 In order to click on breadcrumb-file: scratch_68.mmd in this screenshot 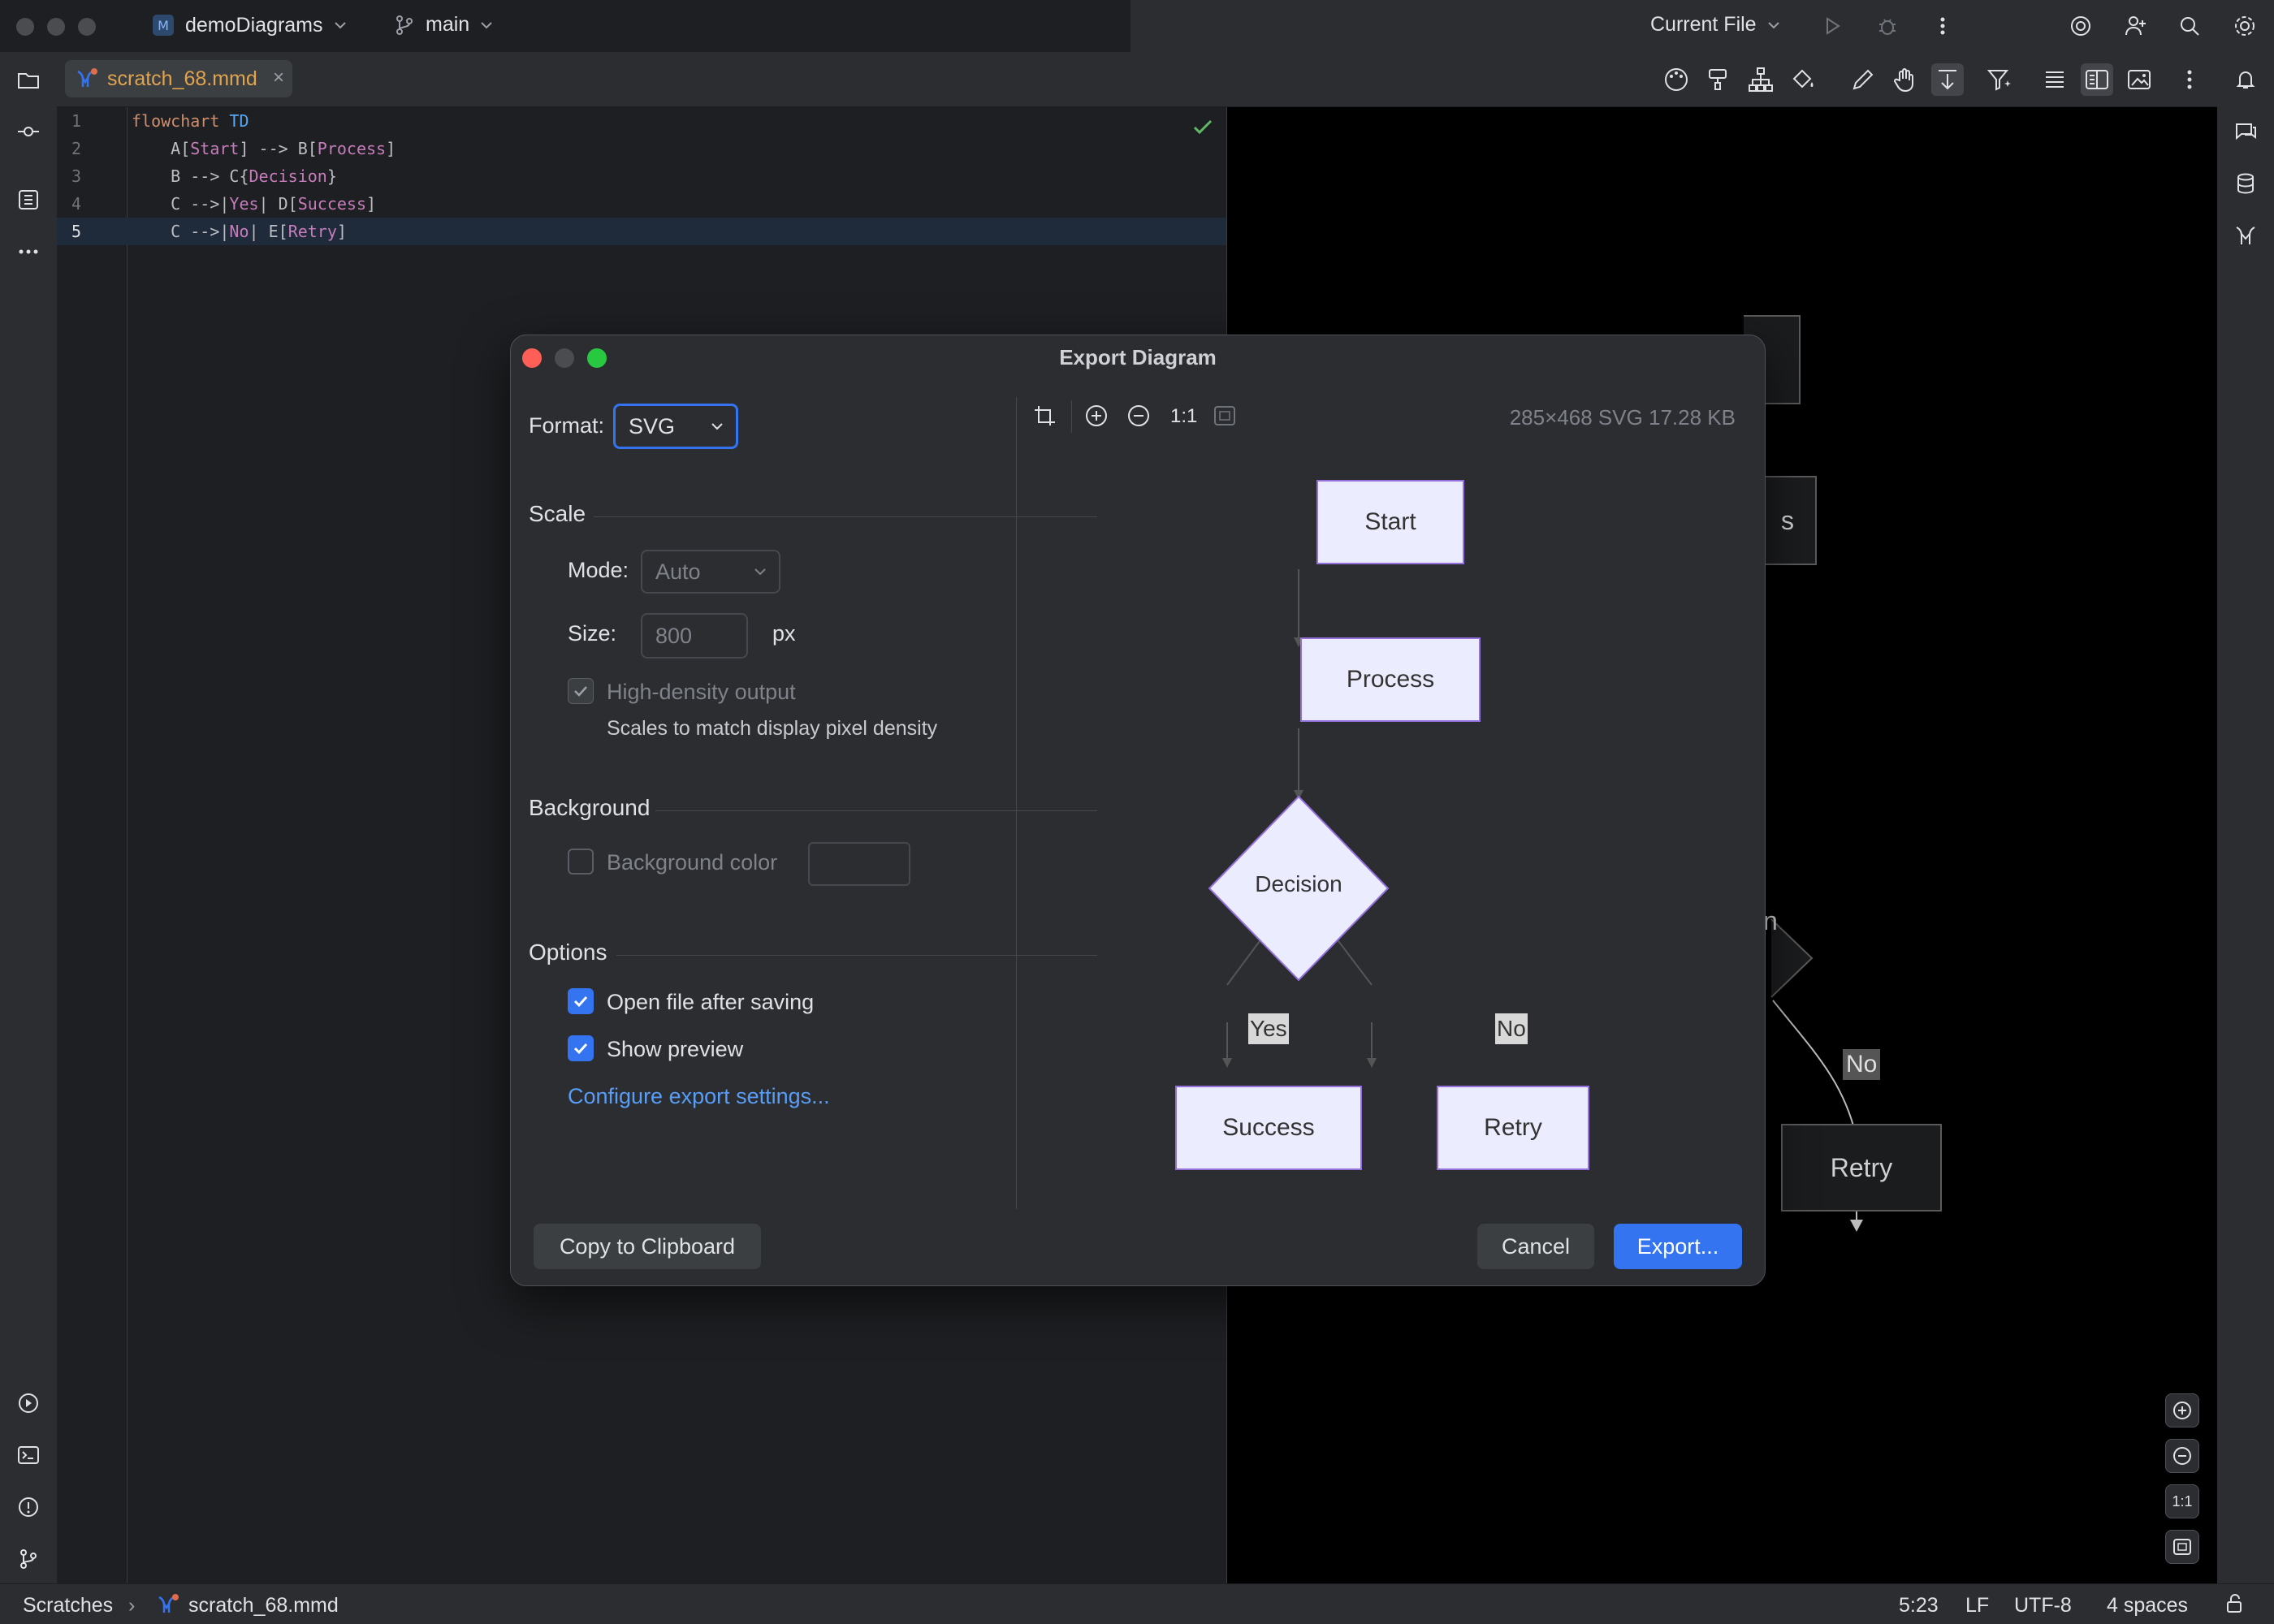, I will do `click(263, 1606)`.